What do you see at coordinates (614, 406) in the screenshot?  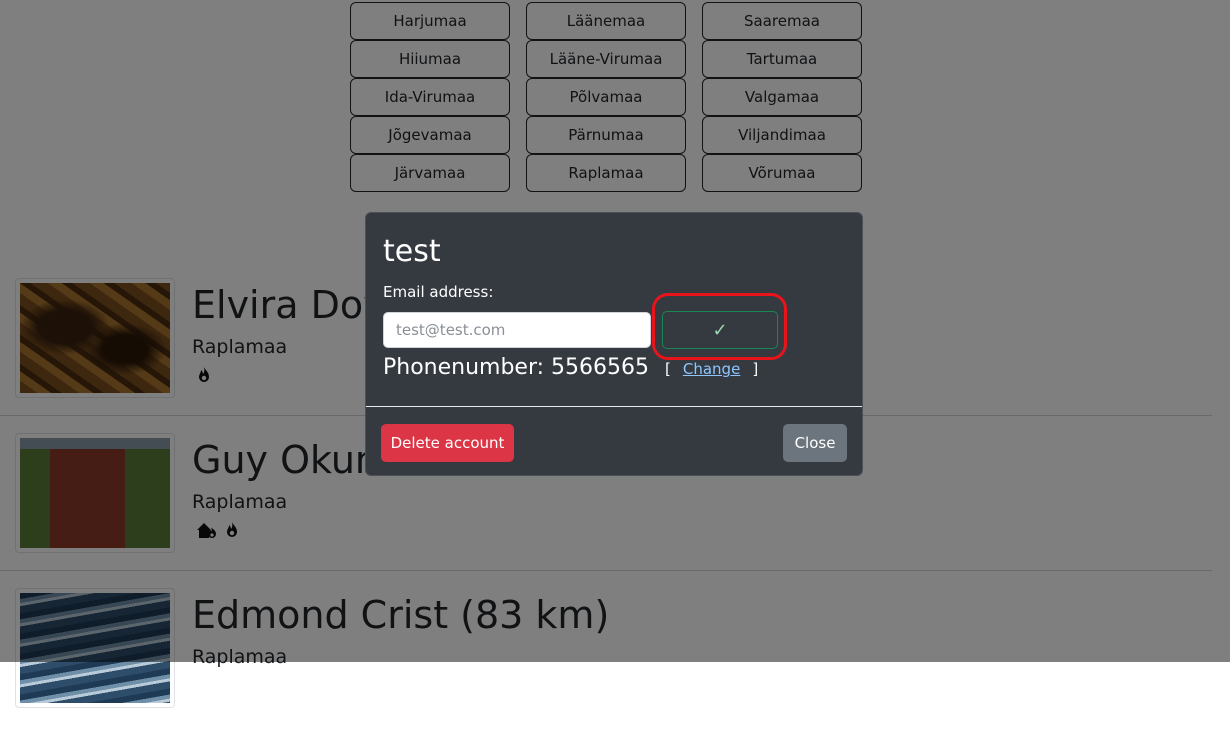 I see `modal-footer-divider` at bounding box center [614, 406].